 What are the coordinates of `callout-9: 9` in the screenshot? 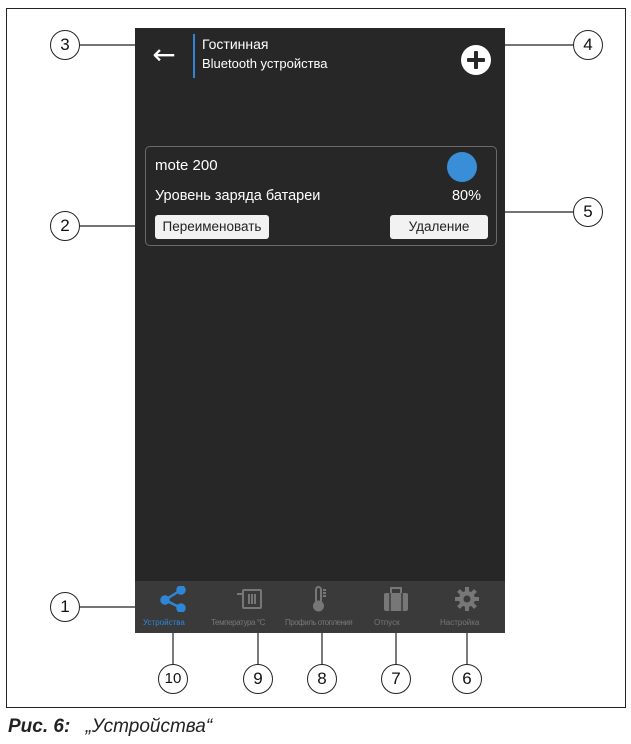 It's located at (258, 679).